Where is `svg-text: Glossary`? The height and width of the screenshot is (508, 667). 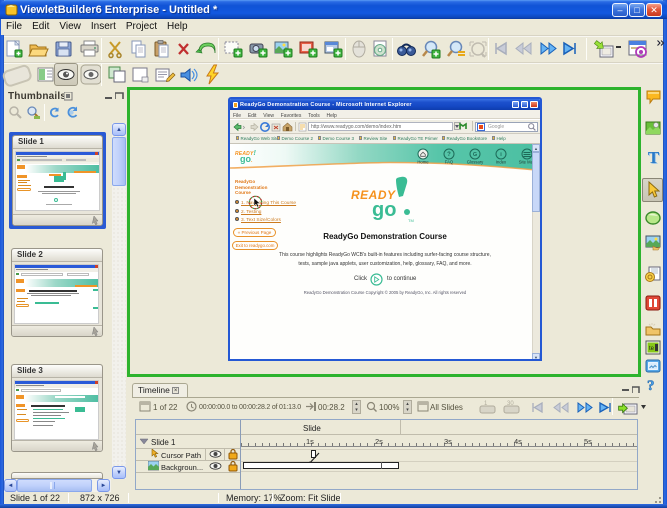
svg-text: Glossary is located at coordinates (475, 162).